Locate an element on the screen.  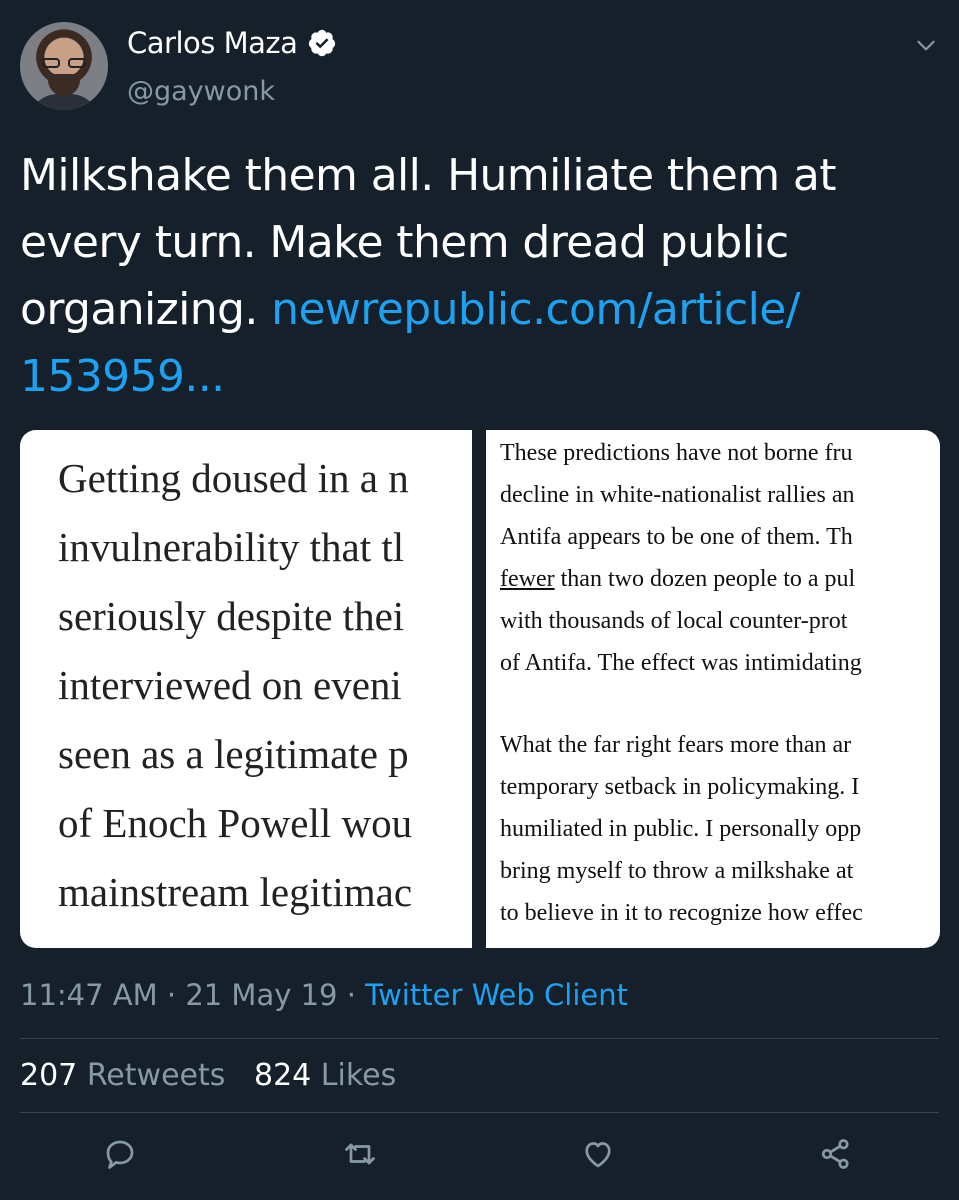
media-text-line: mainstream legitimac is located at coordinates (235, 892).